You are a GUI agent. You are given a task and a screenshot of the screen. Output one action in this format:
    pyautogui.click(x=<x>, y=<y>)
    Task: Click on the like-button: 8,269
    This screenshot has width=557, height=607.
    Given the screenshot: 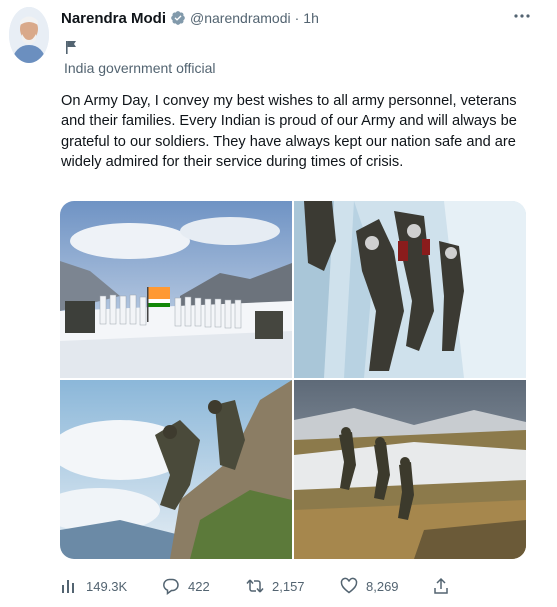 What is the action you would take?
    pyautogui.click(x=369, y=586)
    